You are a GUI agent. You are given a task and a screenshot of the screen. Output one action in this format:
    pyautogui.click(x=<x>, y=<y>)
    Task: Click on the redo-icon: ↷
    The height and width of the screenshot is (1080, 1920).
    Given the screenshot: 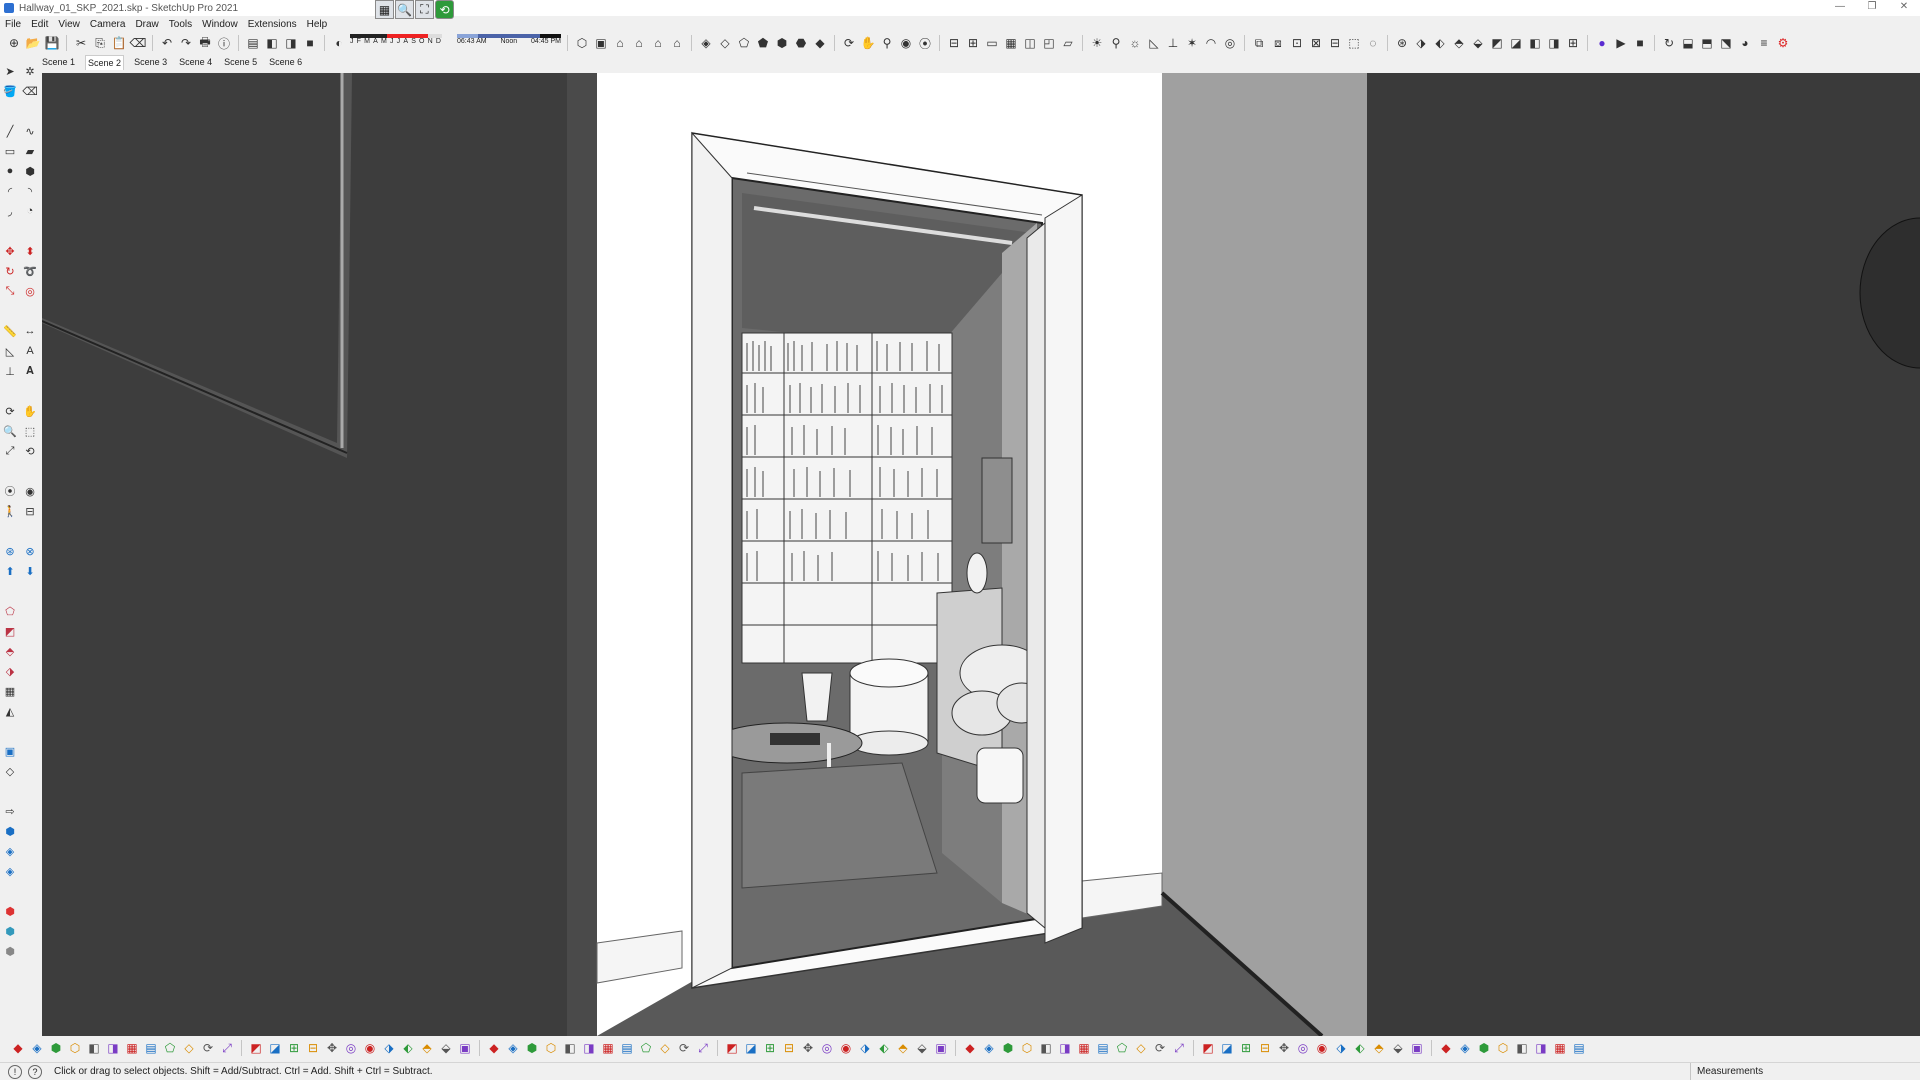 What is the action you would take?
    pyautogui.click(x=186, y=43)
    